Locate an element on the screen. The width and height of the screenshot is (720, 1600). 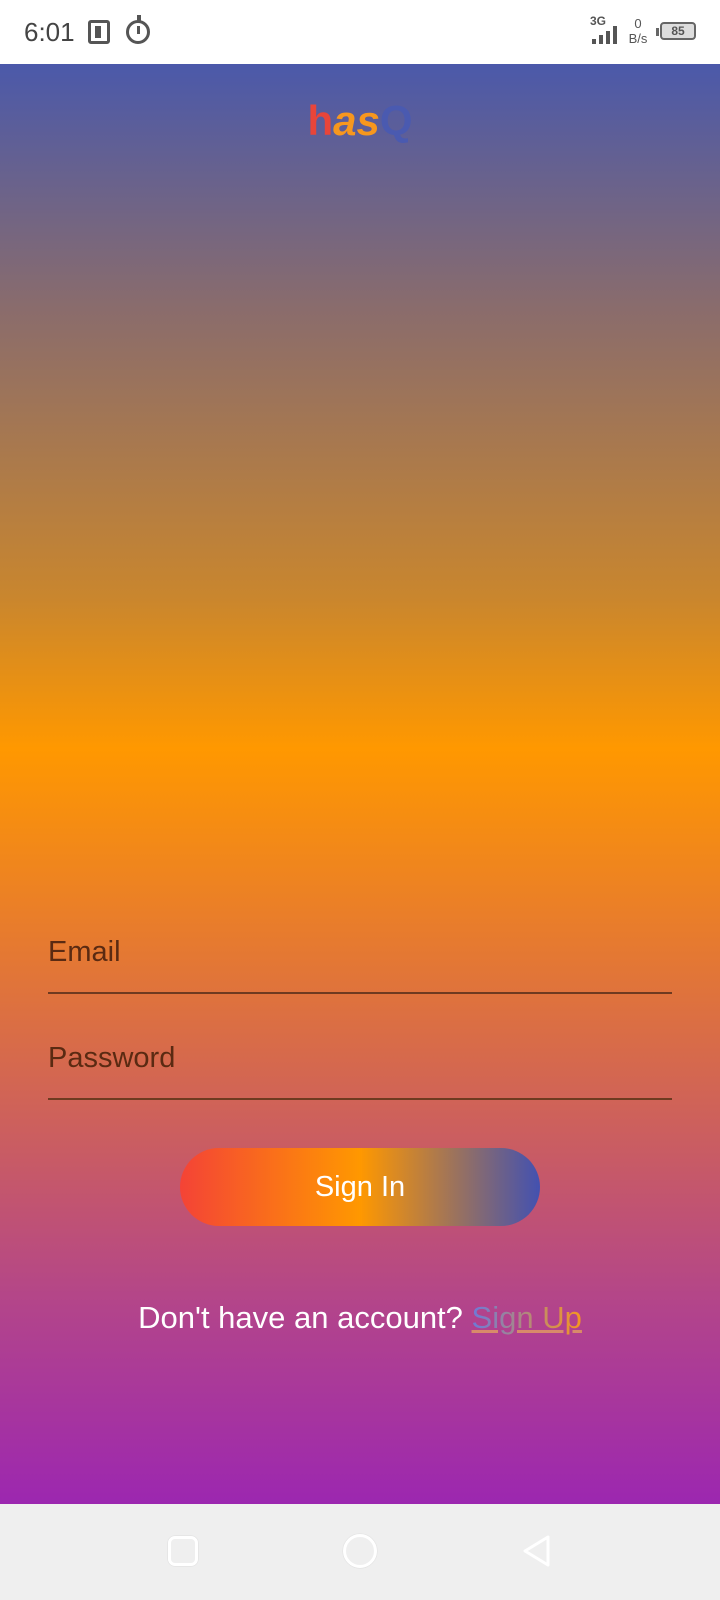
home-circle-icon is located at coordinates (360, 1551).